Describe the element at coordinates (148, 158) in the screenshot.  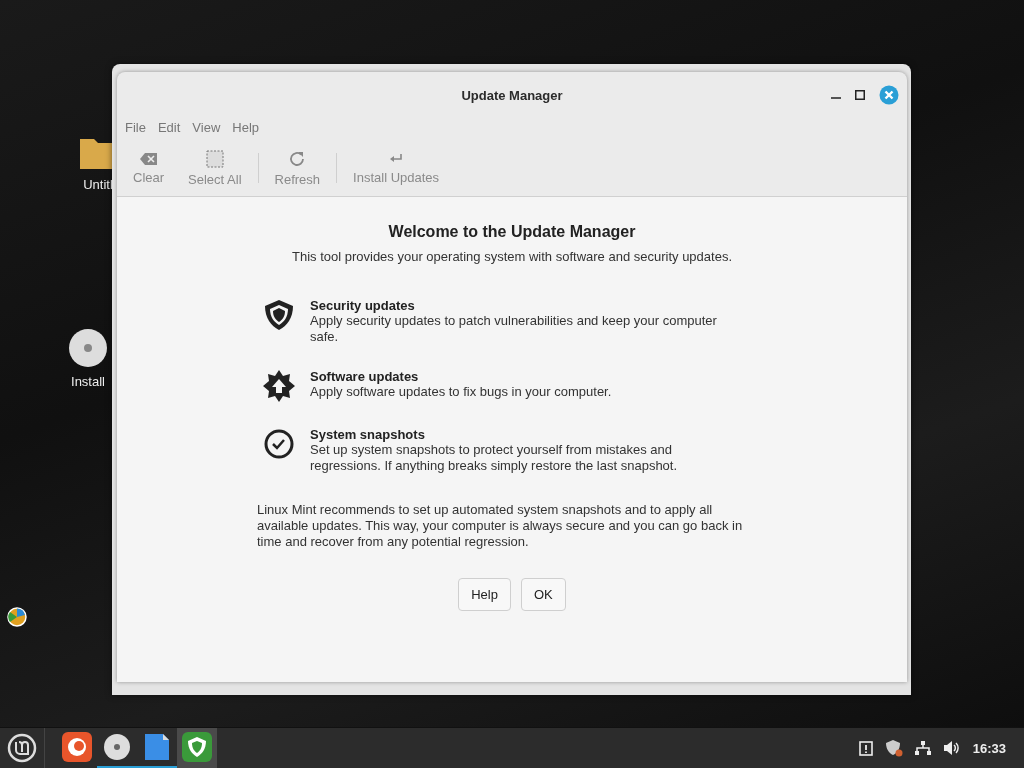
I see `backspace-icon` at that location.